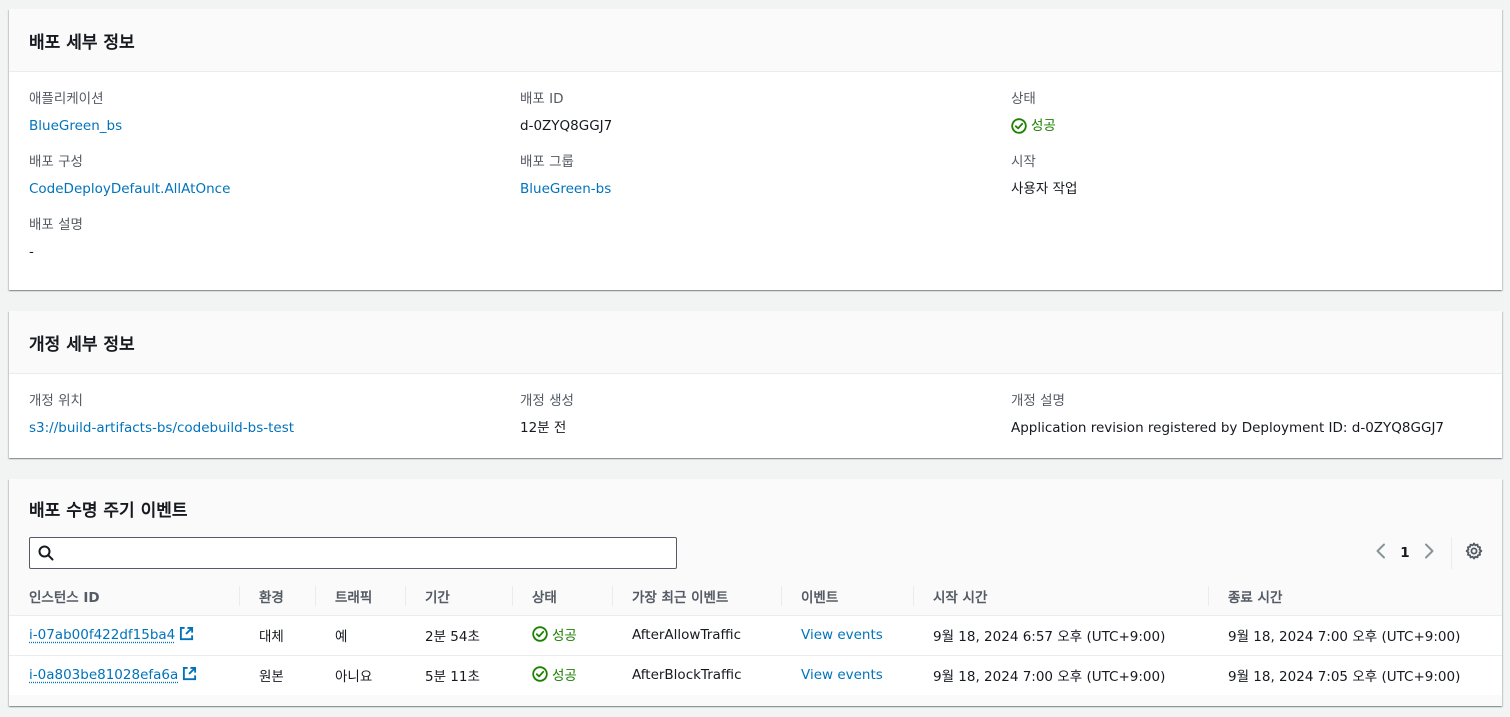 Image resolution: width=1510 pixels, height=717 pixels. I want to click on deployment-id-label: 배포 ID, so click(542, 99).